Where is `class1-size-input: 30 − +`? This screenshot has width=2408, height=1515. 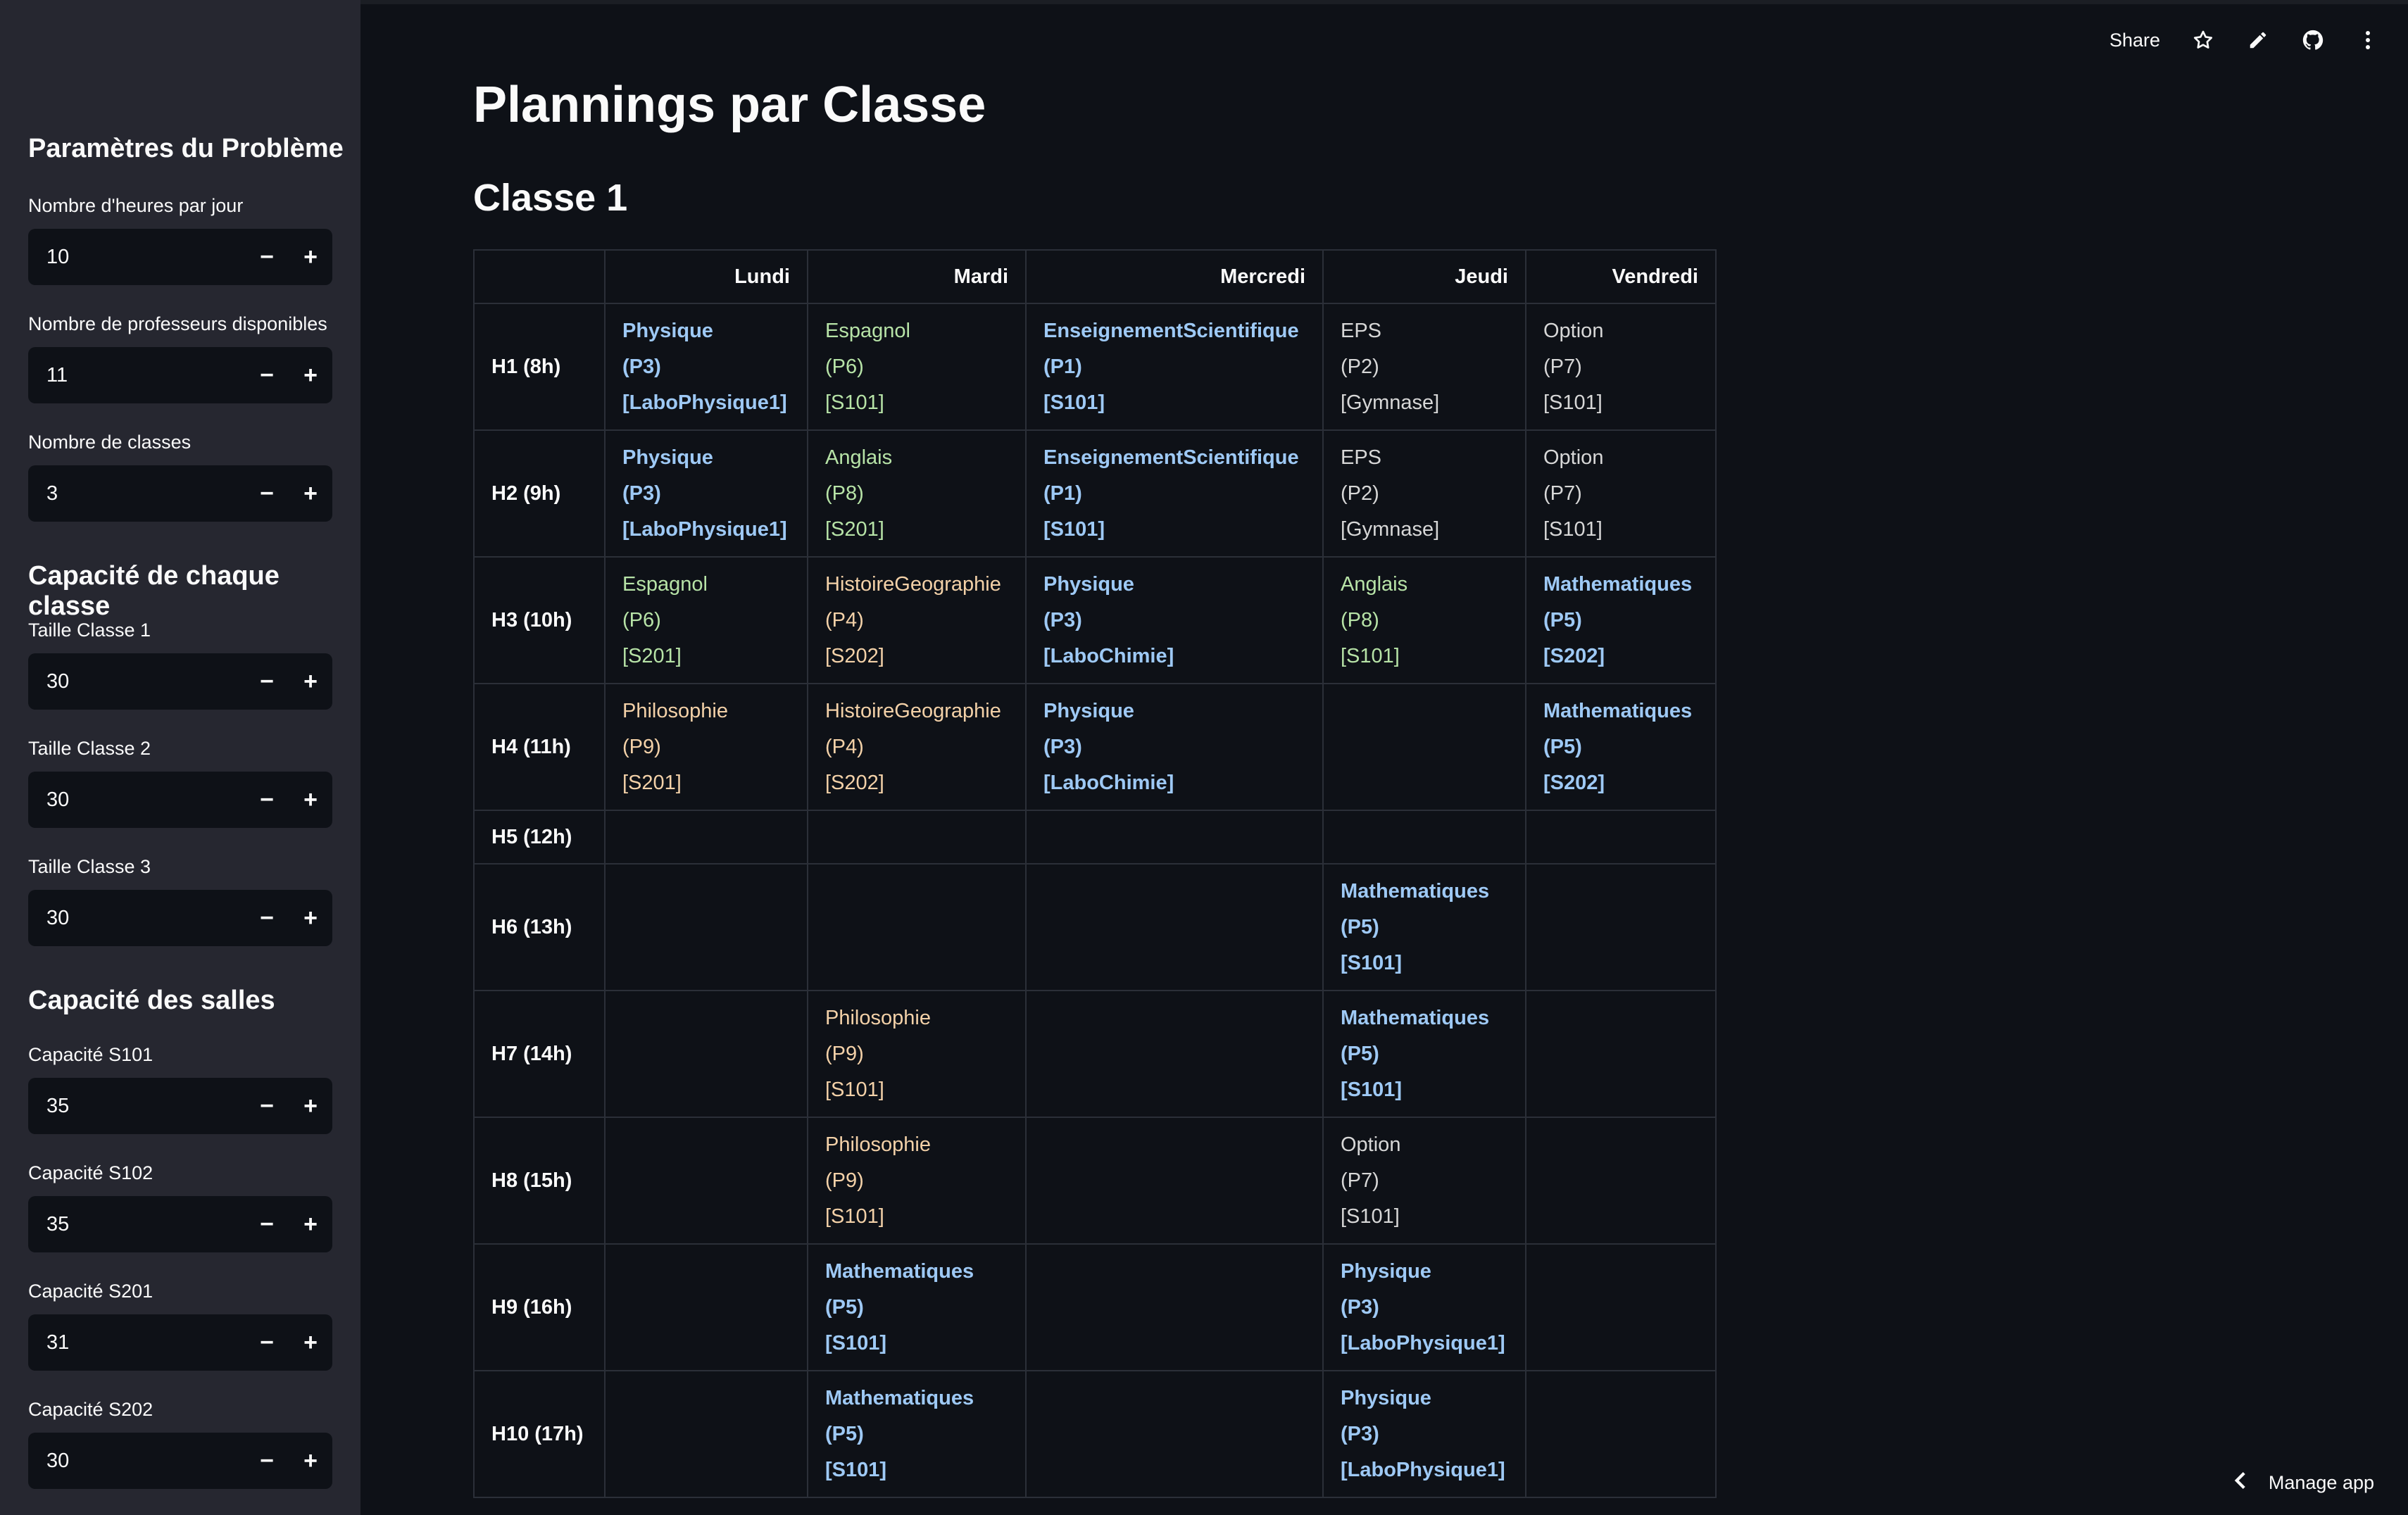
class1-size-input: 30 − + is located at coordinates (180, 681).